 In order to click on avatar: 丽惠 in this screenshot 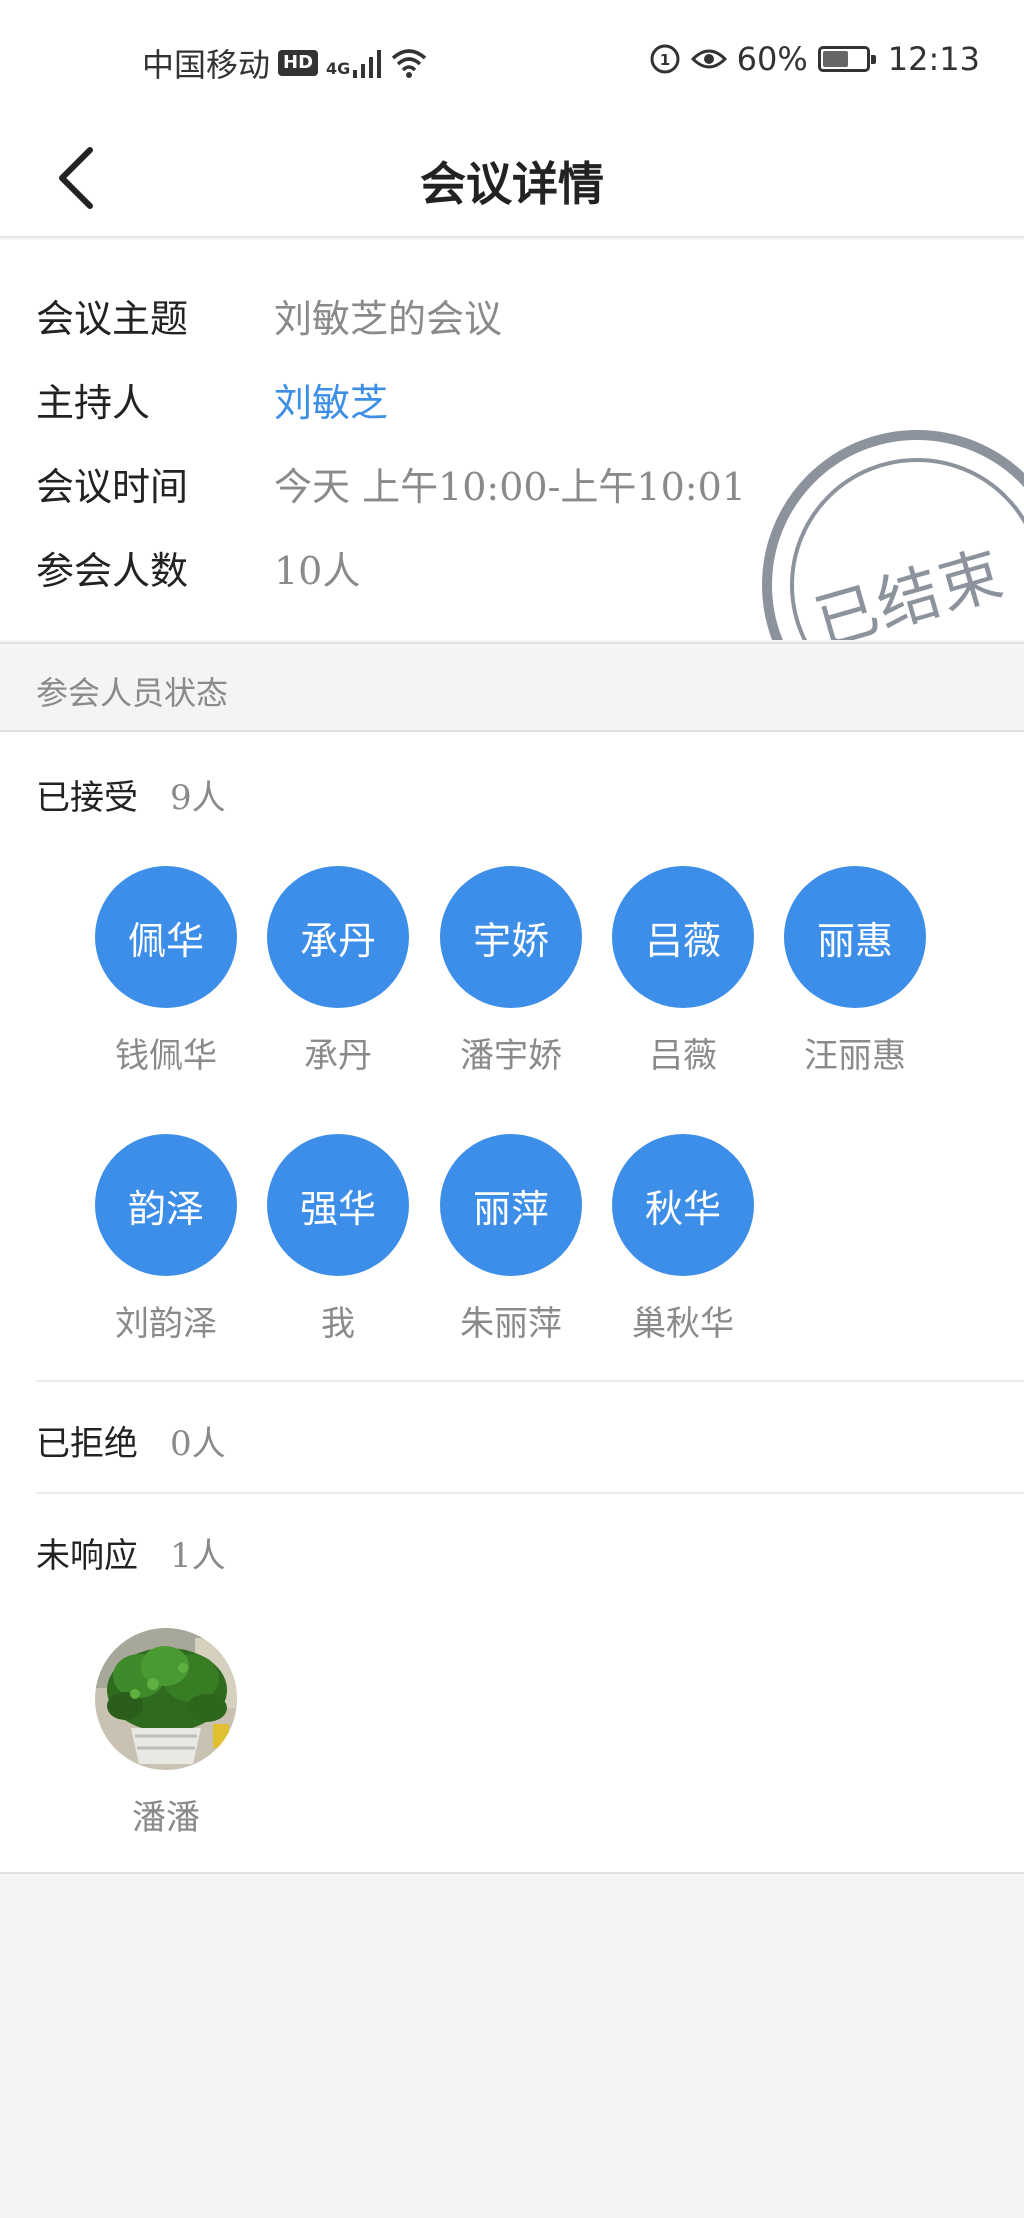, I will do `click(855, 937)`.